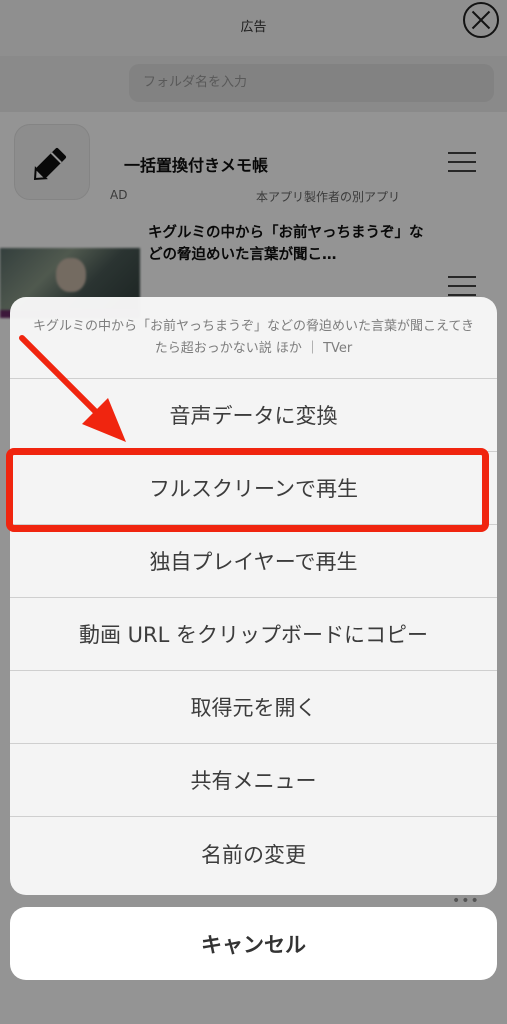 The width and height of the screenshot is (507, 1024). Describe the element at coordinates (253, 634) in the screenshot. I see `copy-url-button: 動画 URL をクリップボードにコピー` at that location.